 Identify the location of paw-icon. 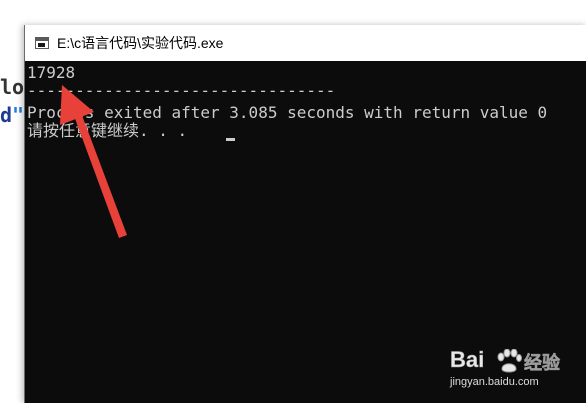
(509, 361).